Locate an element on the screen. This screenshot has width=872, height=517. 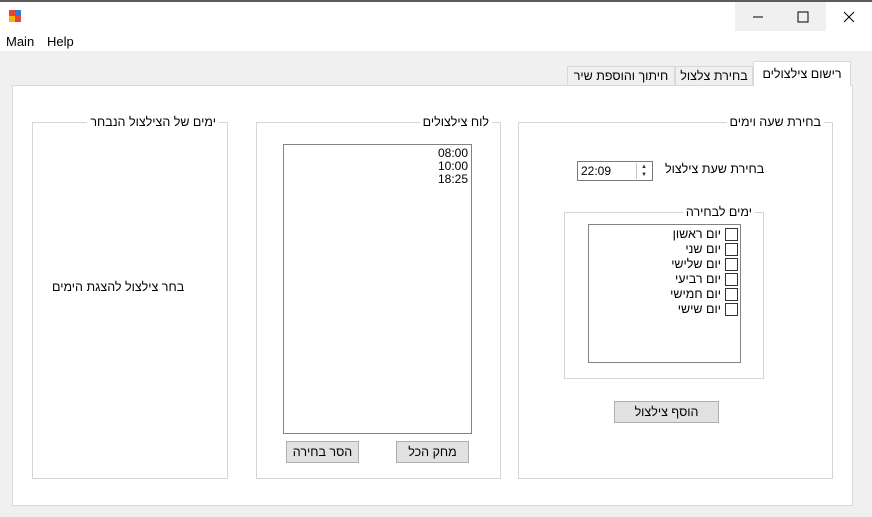
day-label: יום שישי is located at coordinates (699, 309).